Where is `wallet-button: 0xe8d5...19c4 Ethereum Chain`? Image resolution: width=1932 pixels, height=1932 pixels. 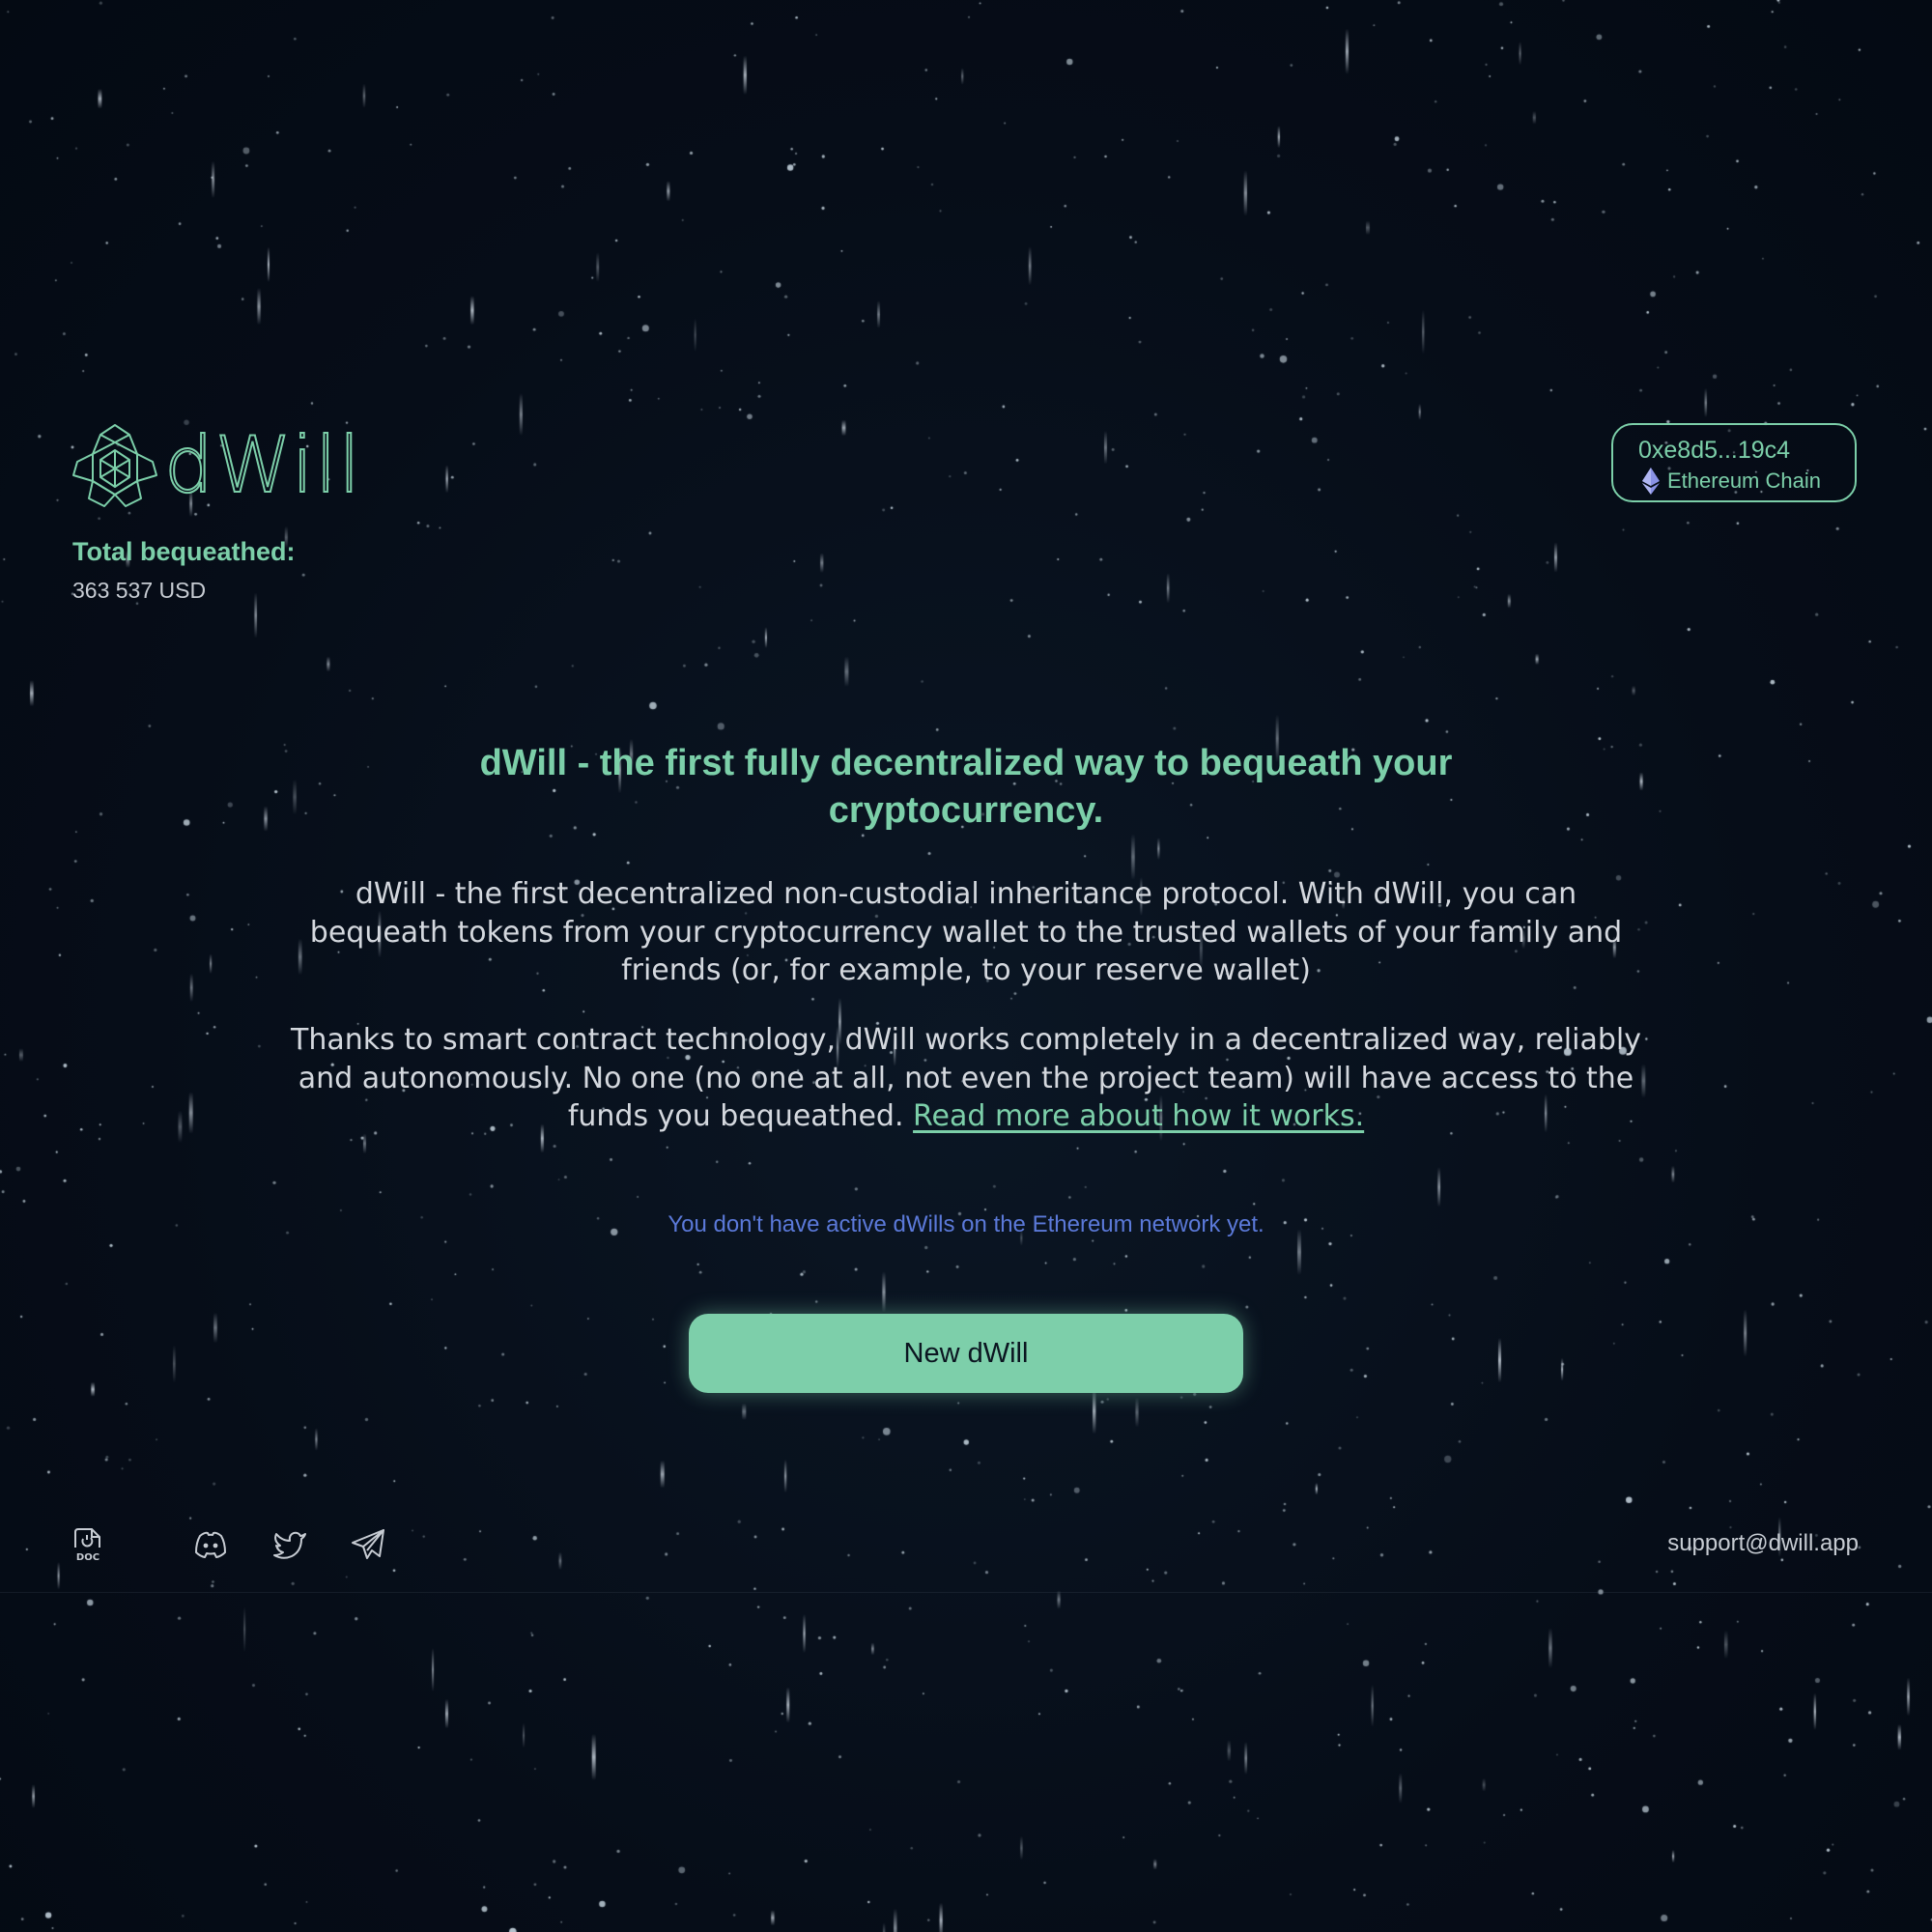 wallet-button: 0xe8d5...19c4 Ethereum Chain is located at coordinates (1734, 462).